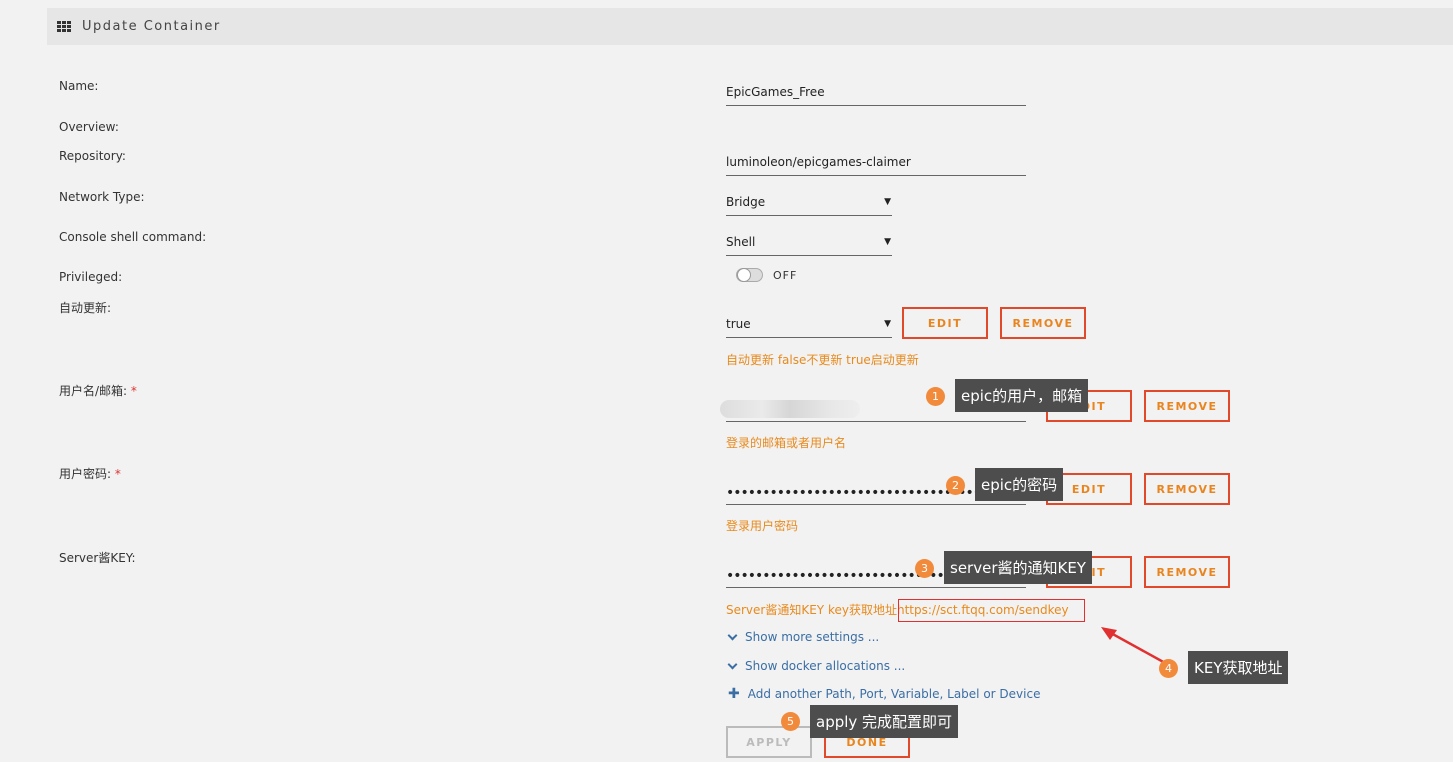 This screenshot has height=762, width=1453. Describe the element at coordinates (1187, 406) in the screenshot. I see `username-remove-button: REMOVE` at that location.